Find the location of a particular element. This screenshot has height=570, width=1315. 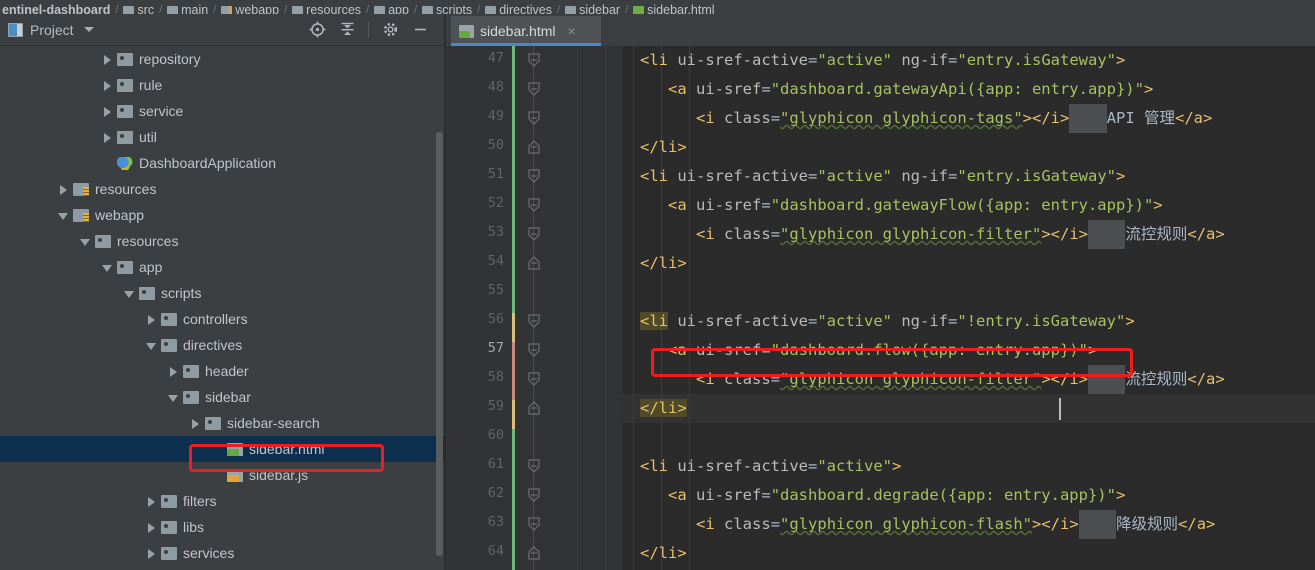

tree-item-directives: directives is located at coordinates (222, 345).